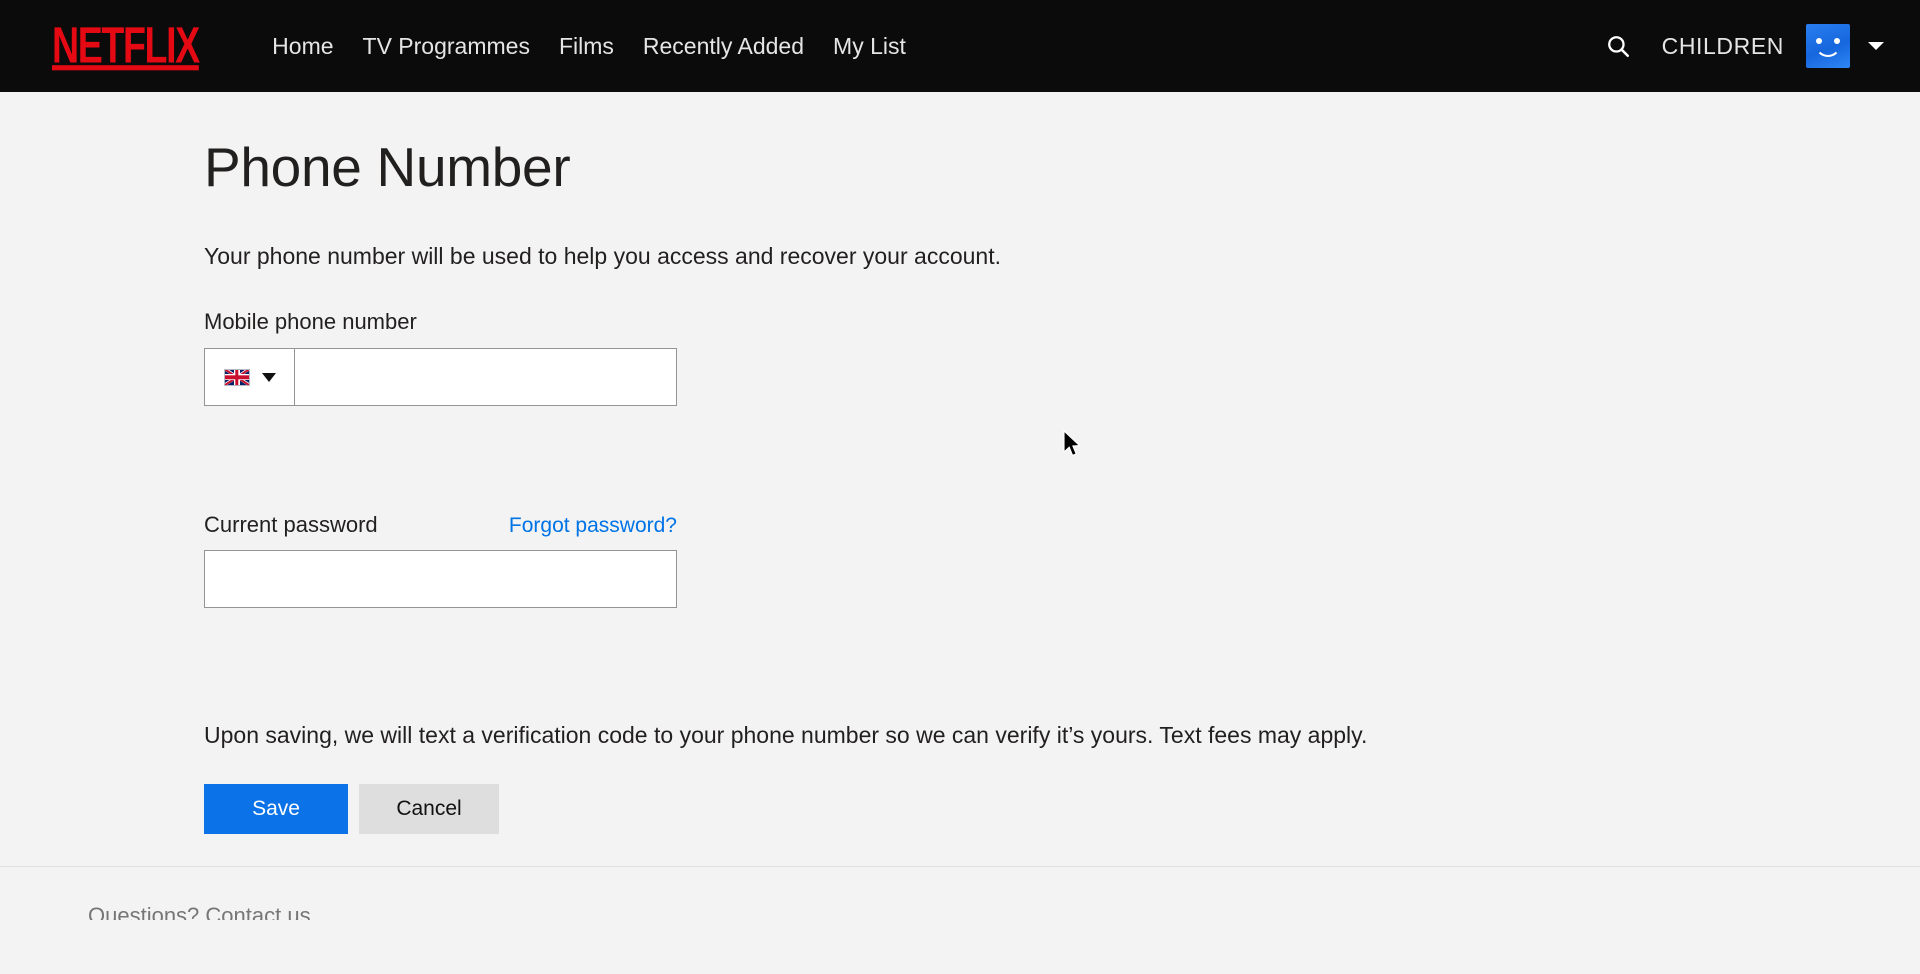 The image size is (1920, 974). What do you see at coordinates (276, 808) in the screenshot?
I see `save-button: Save` at bounding box center [276, 808].